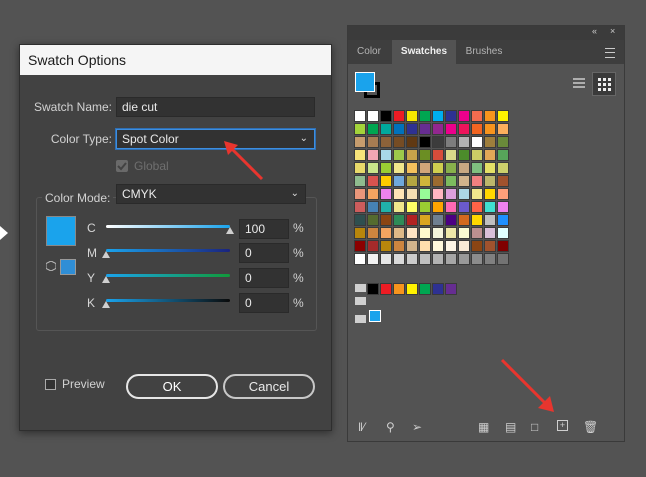 The image size is (646, 477). I want to click on grid-view-icon, so click(604, 84).